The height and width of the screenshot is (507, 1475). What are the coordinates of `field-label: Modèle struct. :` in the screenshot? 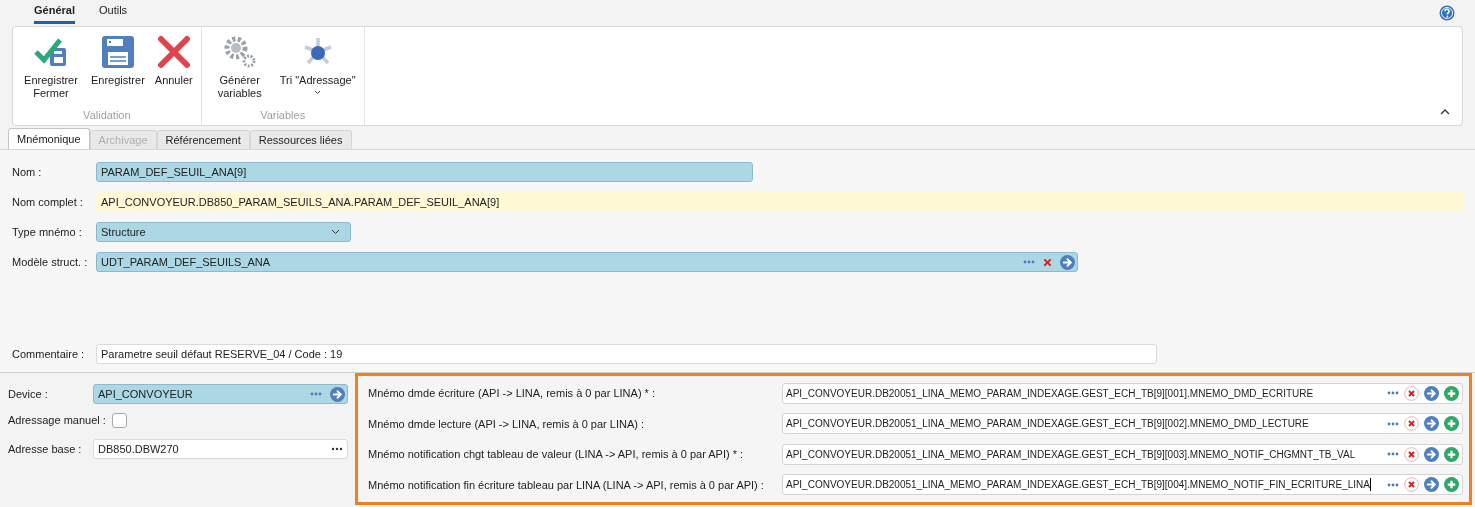 It's located at (50, 262).